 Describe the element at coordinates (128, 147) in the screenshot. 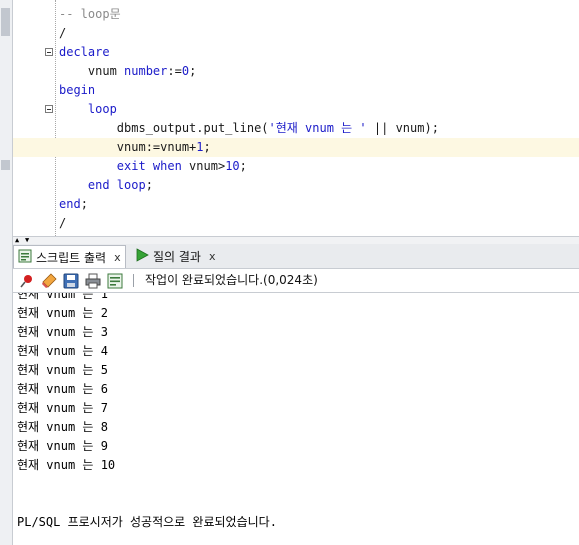

I see `code-token: vnum:=vnum+` at that location.